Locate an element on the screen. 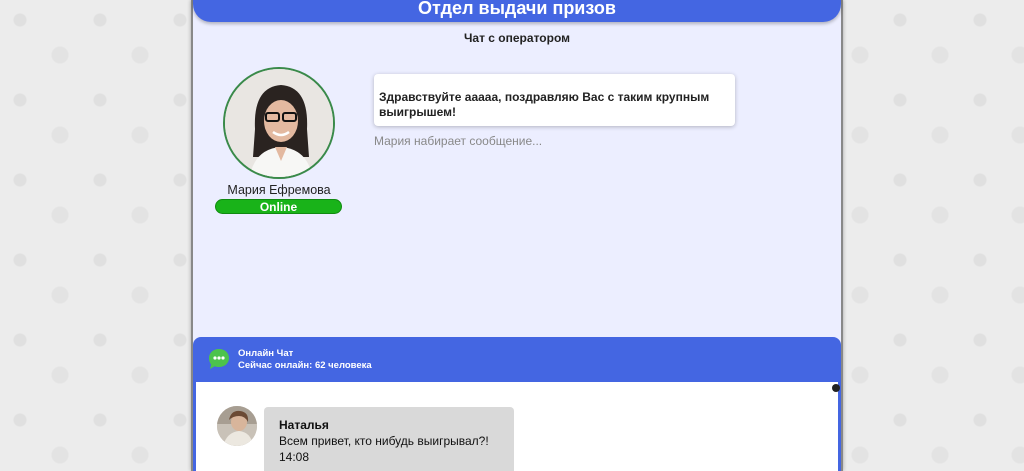 This screenshot has width=1024, height=471. online-count-value: 62 человека is located at coordinates (343, 365).